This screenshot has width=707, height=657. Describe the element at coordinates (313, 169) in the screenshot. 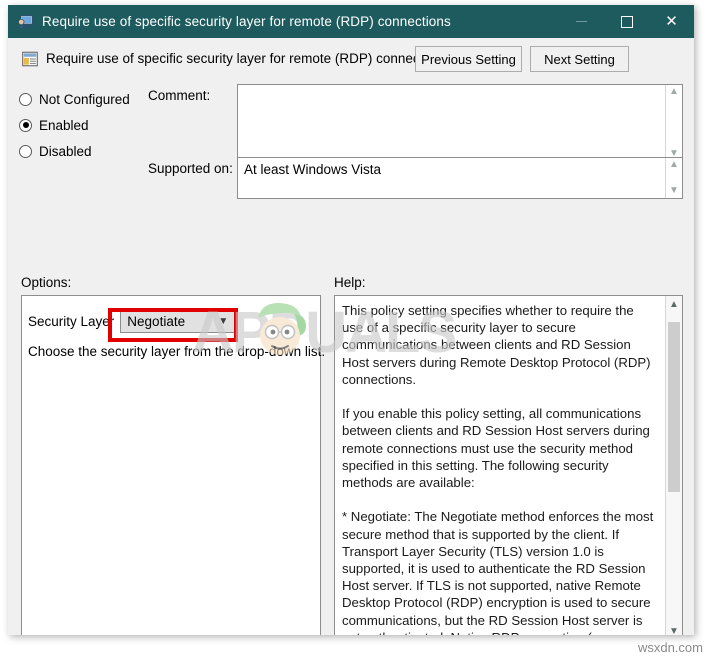

I see `supported-on-value: At least Windows Vista` at that location.